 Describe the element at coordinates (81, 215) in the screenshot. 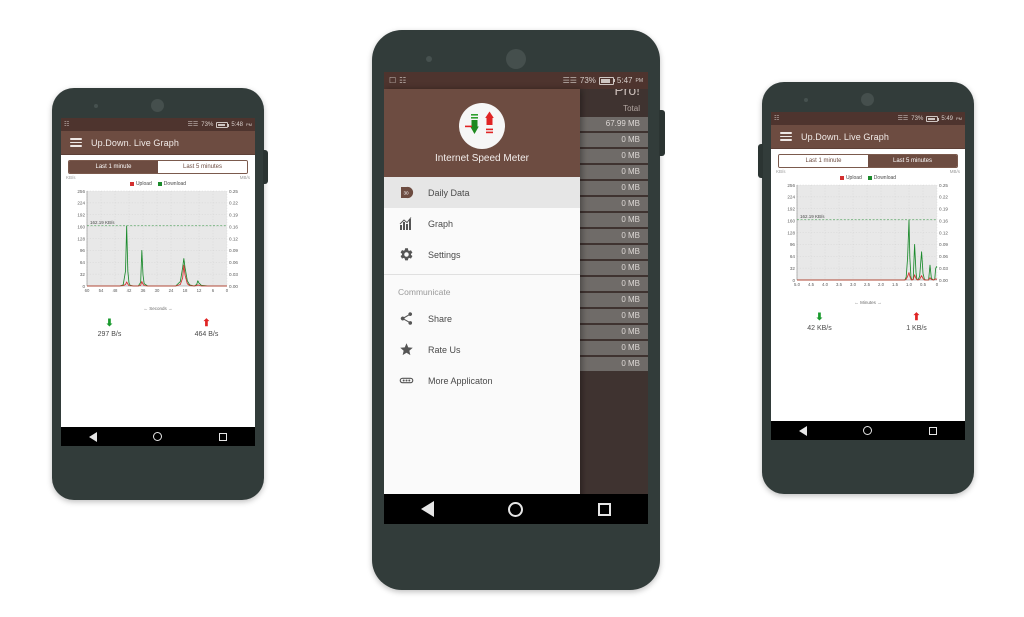

I see `svg-text: 192` at that location.